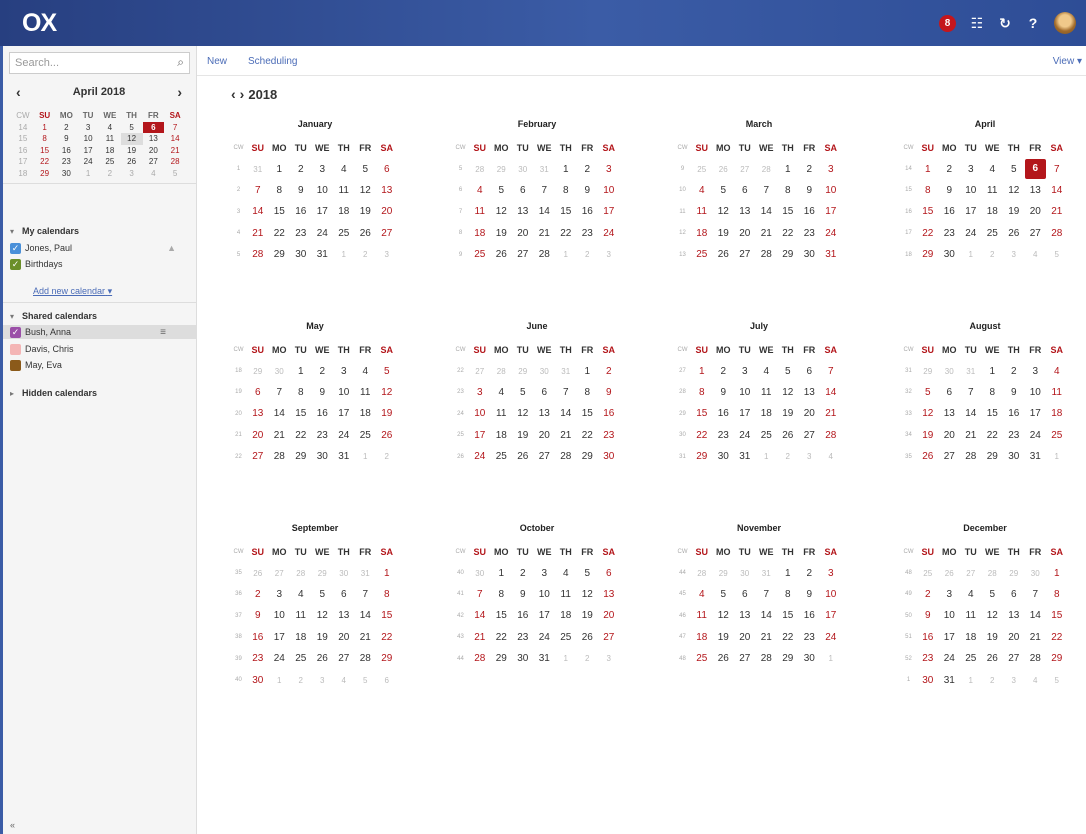  I want to click on week-number: 4, so click(238, 233).